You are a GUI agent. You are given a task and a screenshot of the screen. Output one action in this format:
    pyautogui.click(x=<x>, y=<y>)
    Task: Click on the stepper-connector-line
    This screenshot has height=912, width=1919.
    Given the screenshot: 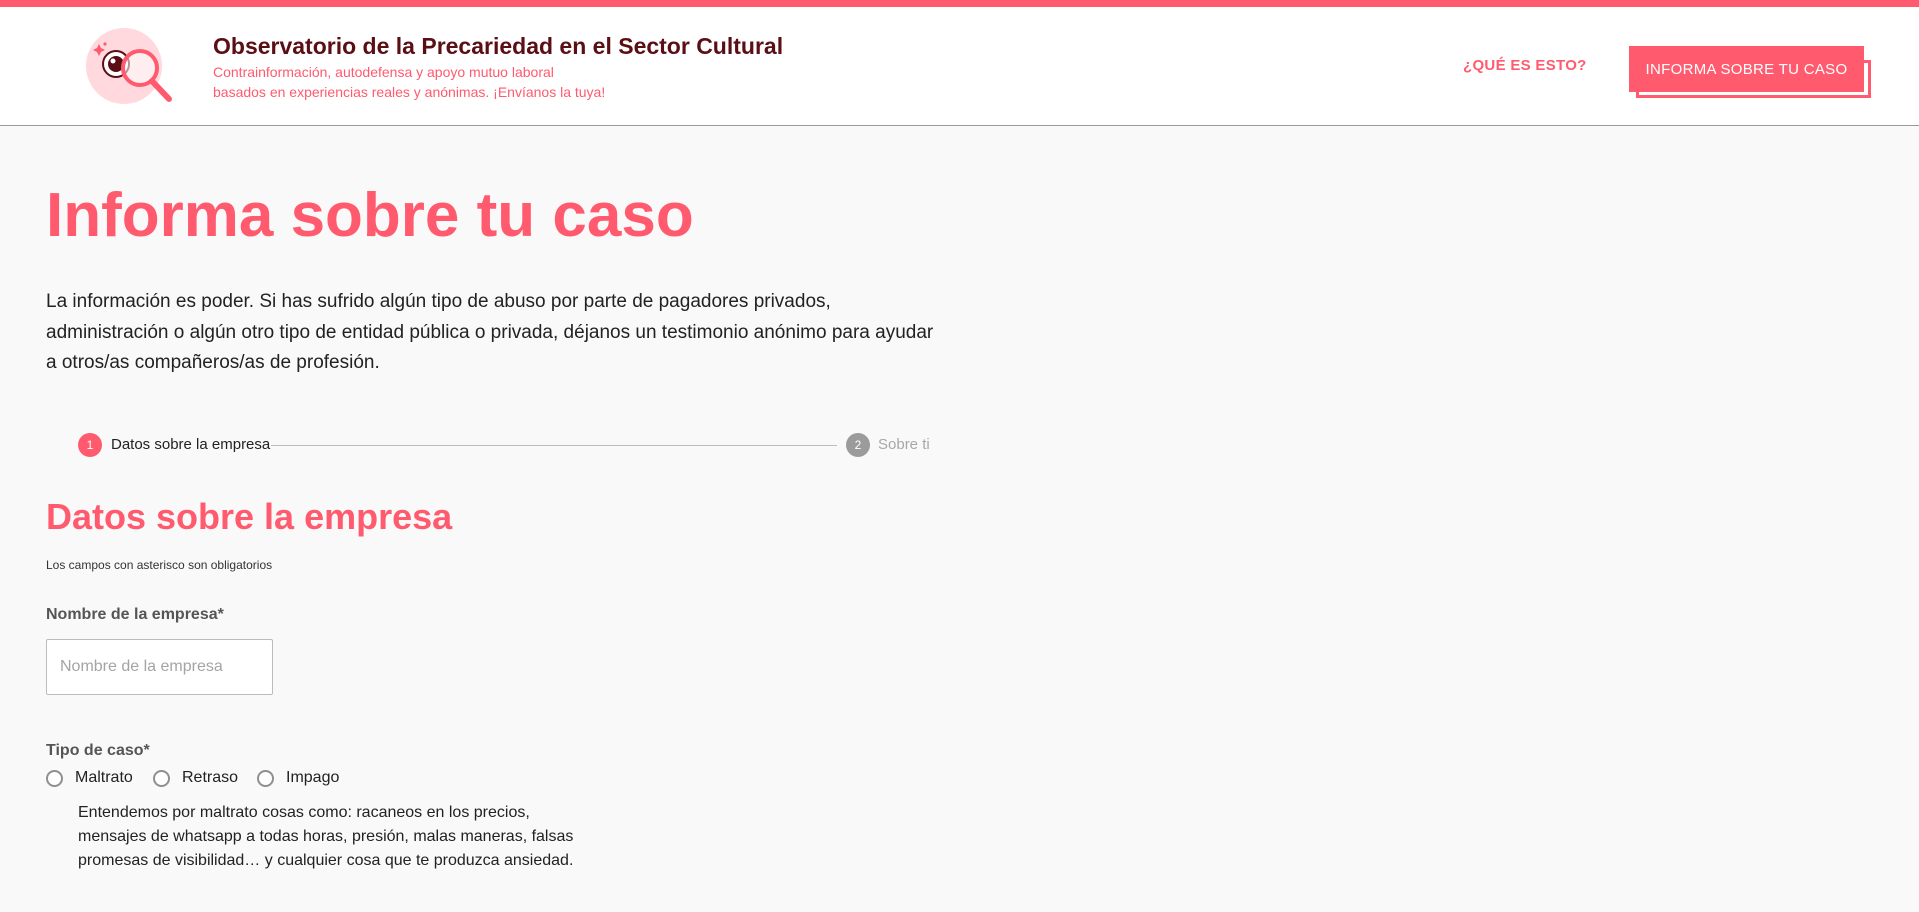 What is the action you would take?
    pyautogui.click(x=554, y=445)
    